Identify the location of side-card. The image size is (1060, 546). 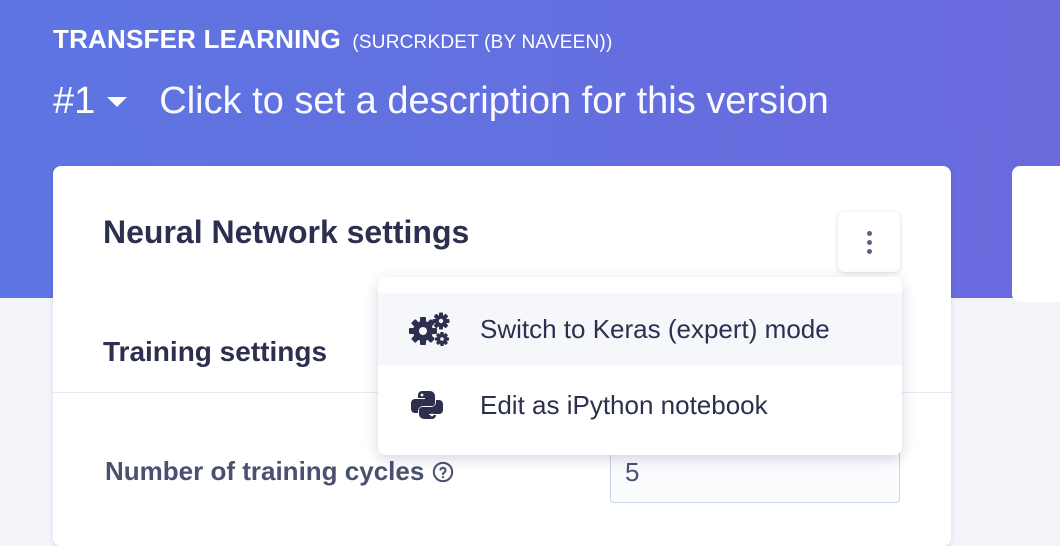
(1036, 234).